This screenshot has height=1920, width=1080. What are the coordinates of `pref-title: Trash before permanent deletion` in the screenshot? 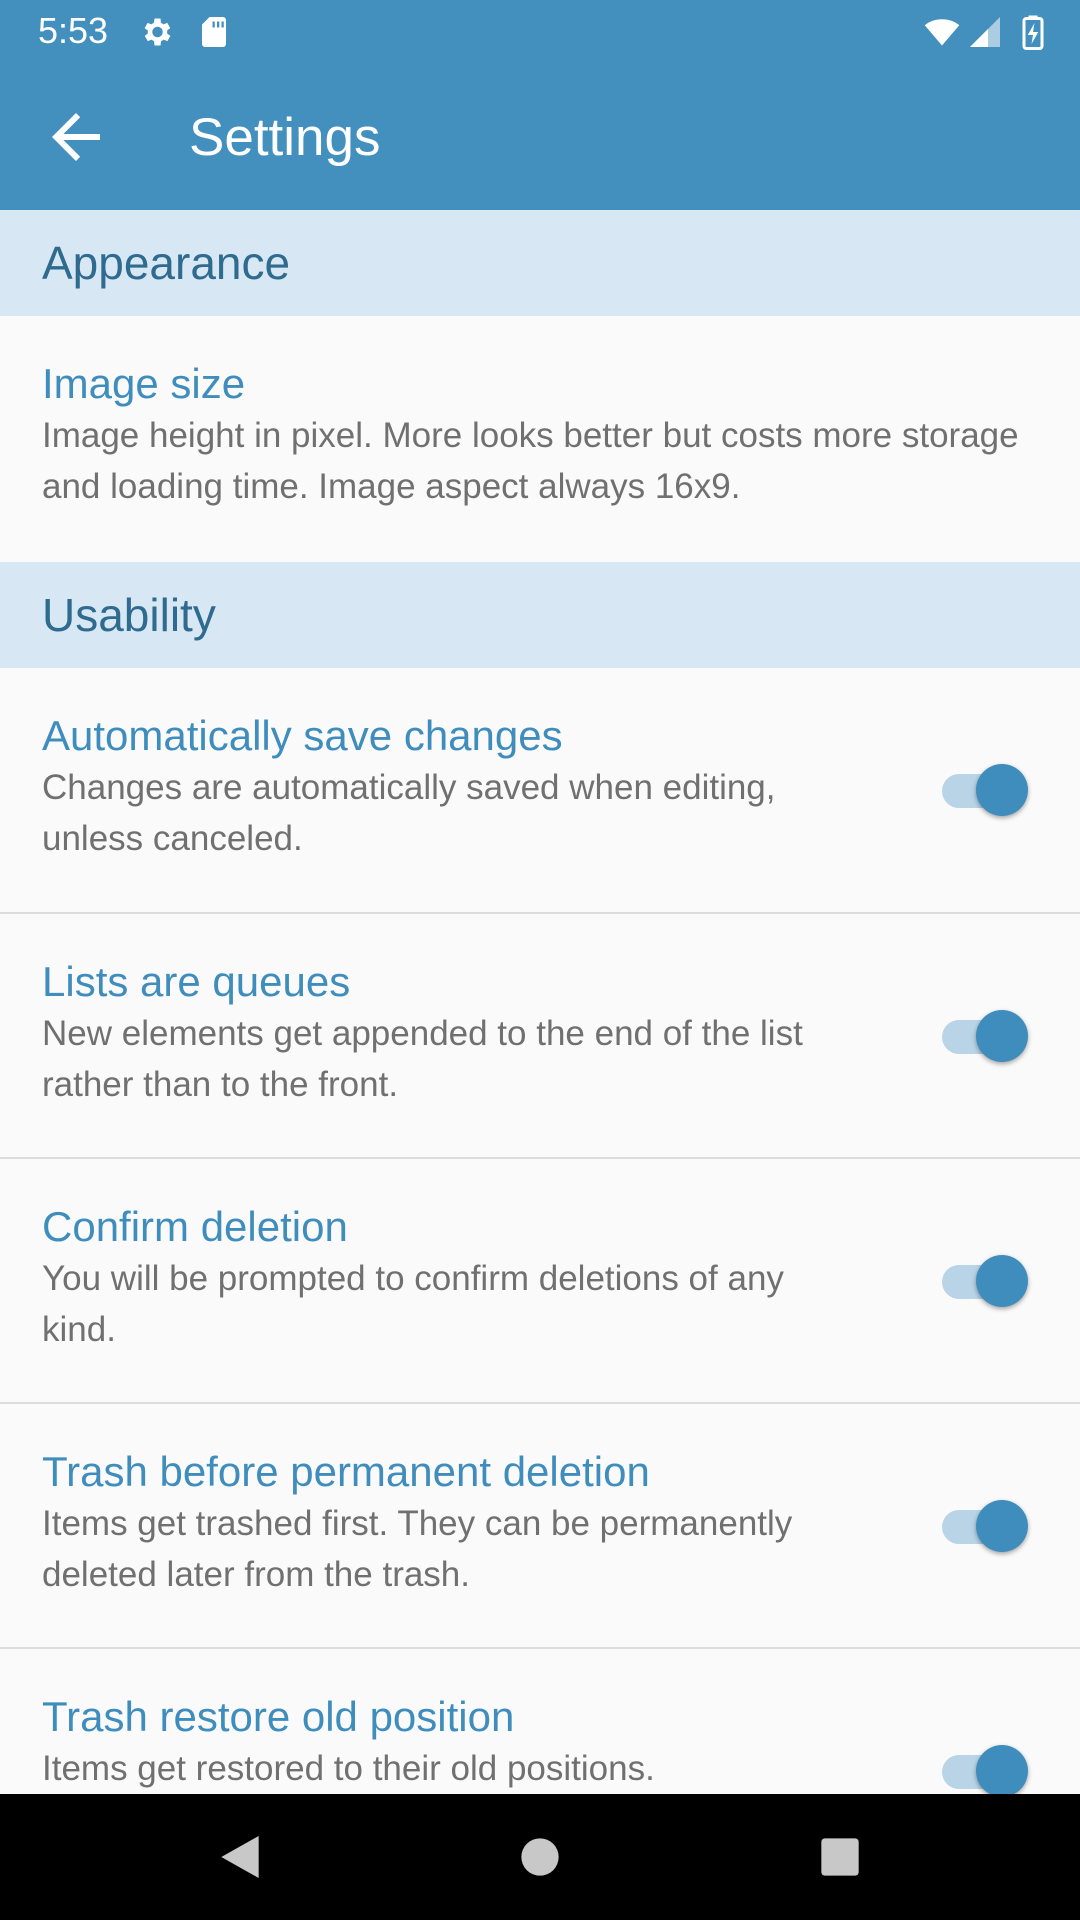 It's located at (346, 1471).